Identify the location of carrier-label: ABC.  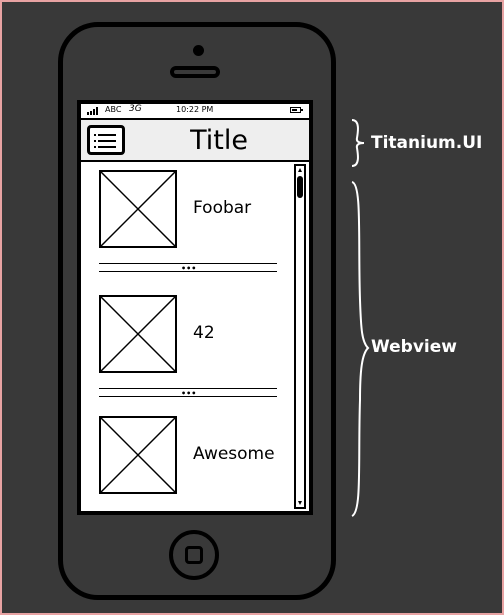
(113, 109).